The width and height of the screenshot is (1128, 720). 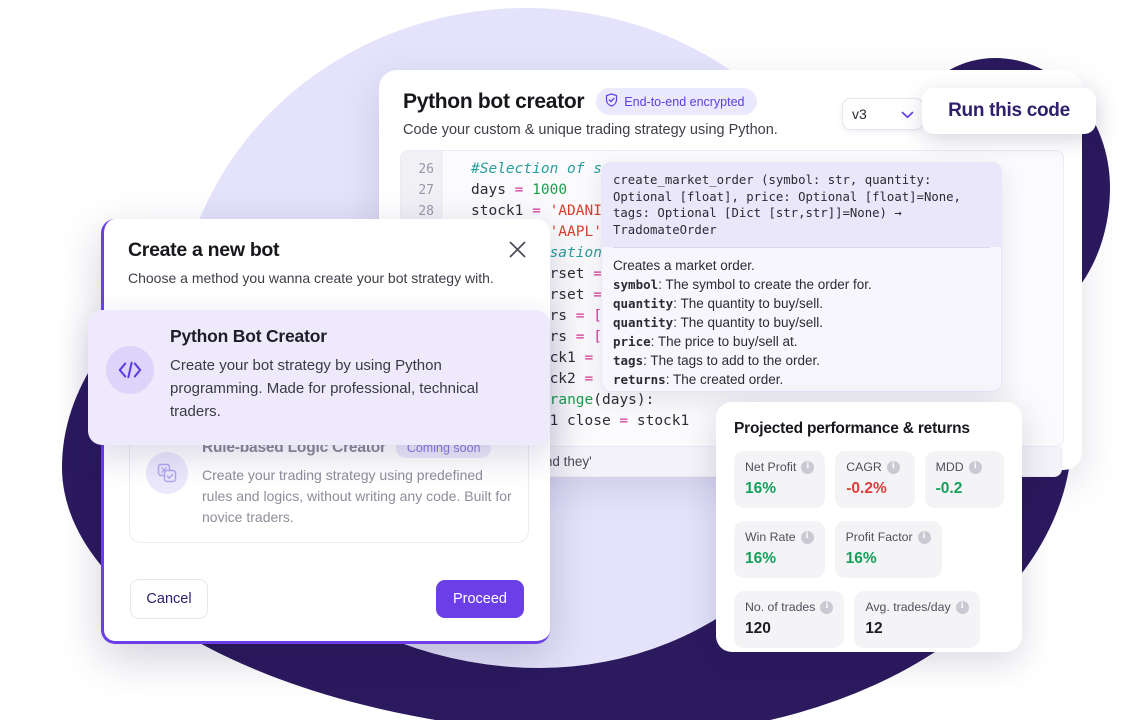 I want to click on rules-blocks-icon, so click(x=167, y=473).